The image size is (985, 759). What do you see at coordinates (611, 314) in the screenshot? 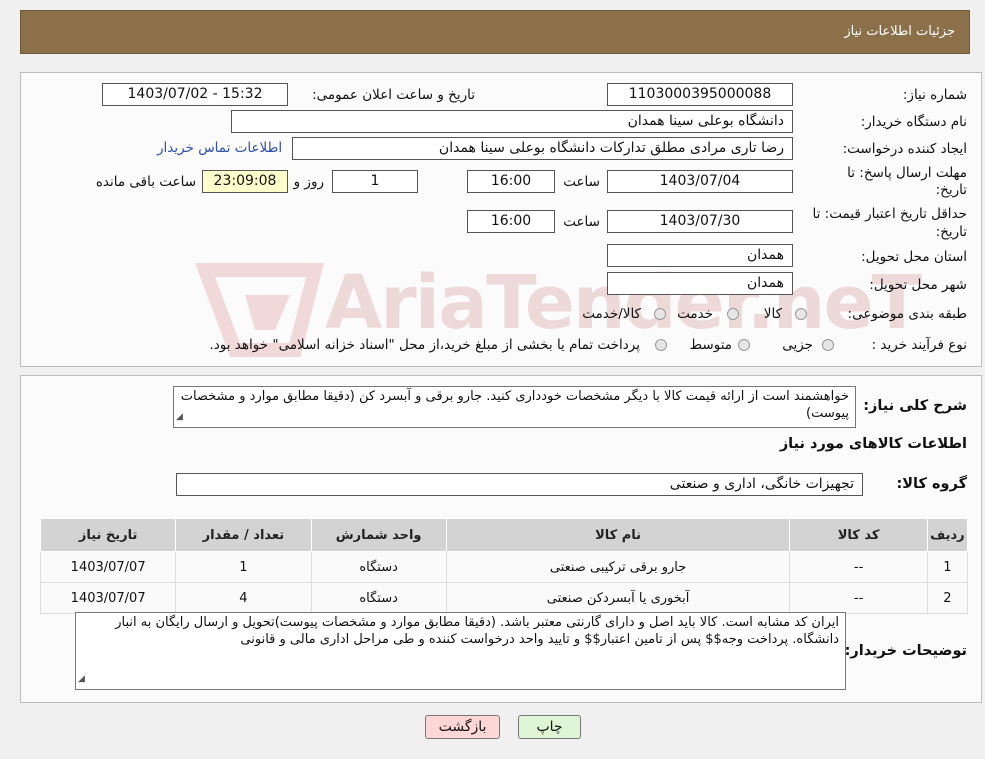
I see `category-goods-service-label: کالا/خدمت` at bounding box center [611, 314].